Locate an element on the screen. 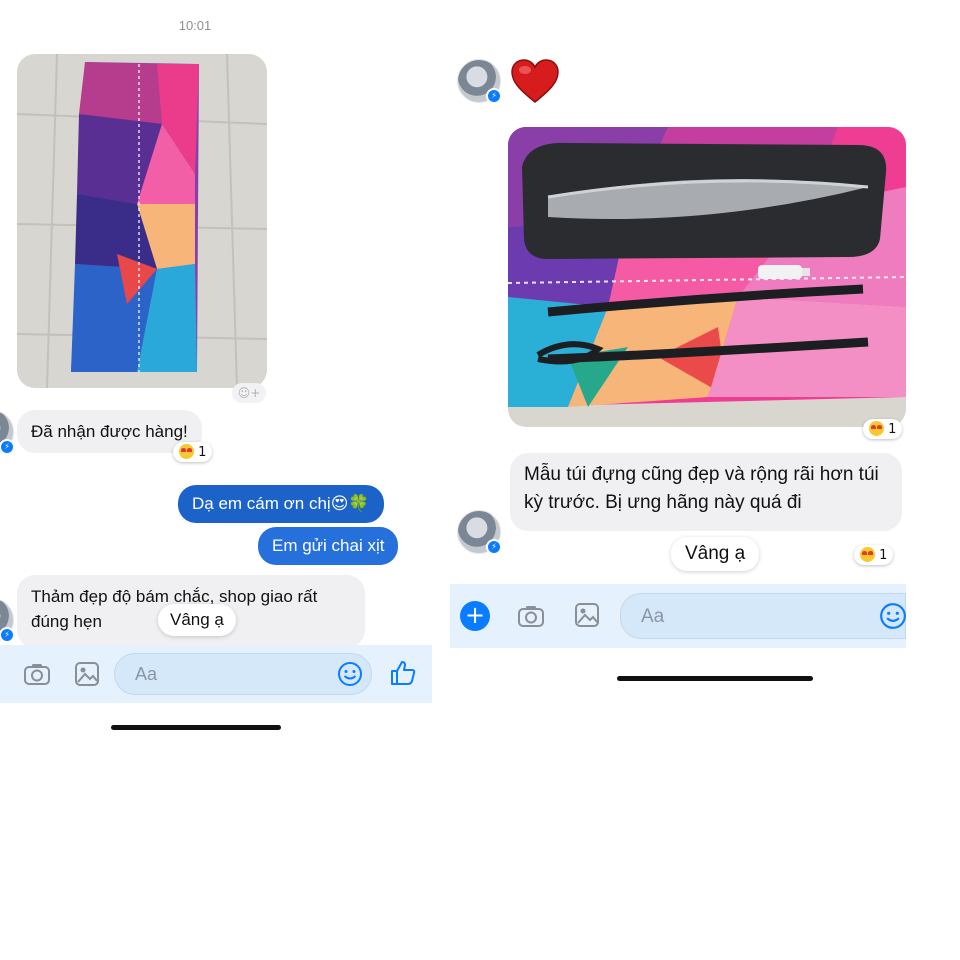 The image size is (960, 960). message-composer: + Aa is located at coordinates (678, 616).